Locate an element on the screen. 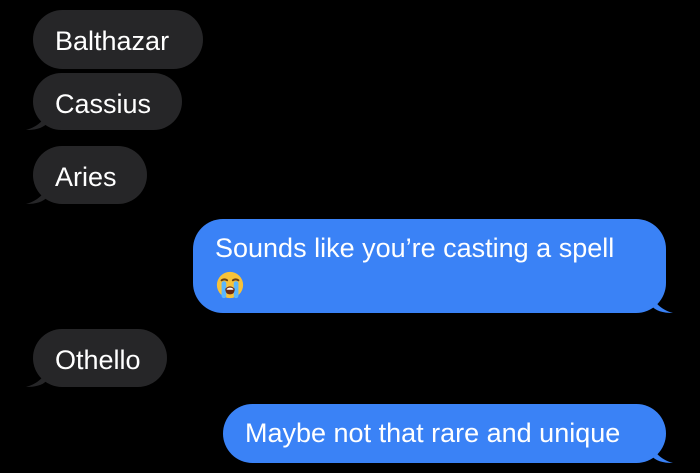 This screenshot has height=473, width=700. loudly-crying-face-icon is located at coordinates (230, 284).